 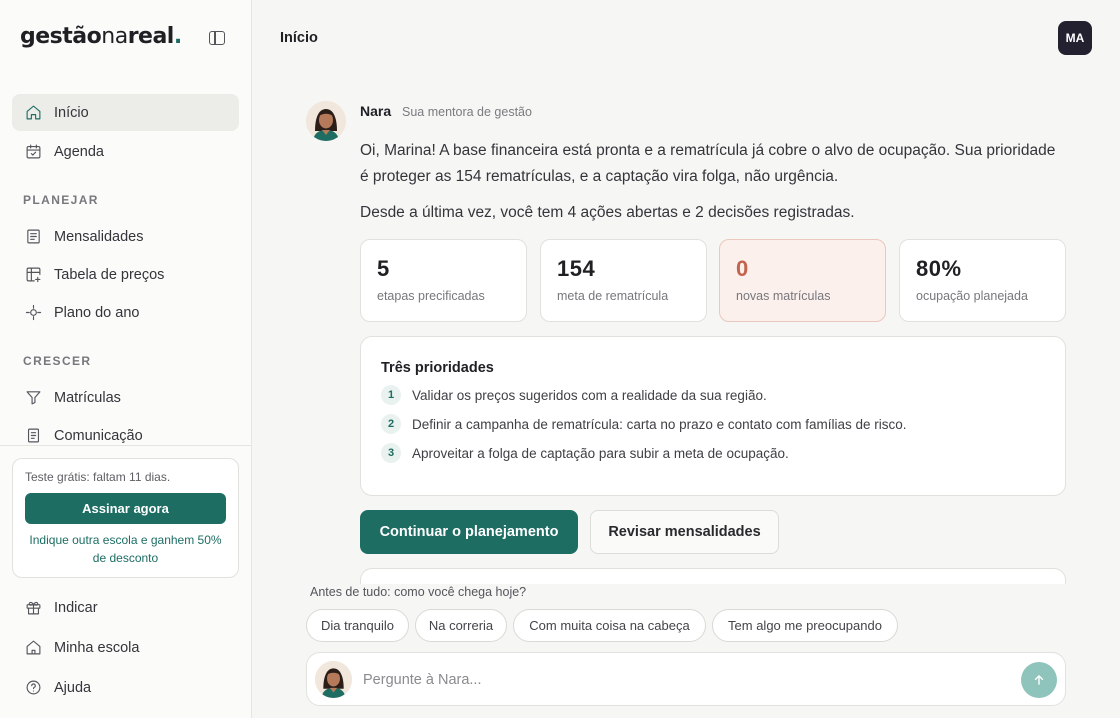 I want to click on sidebar-item-label: Ajuda, so click(x=73, y=687).